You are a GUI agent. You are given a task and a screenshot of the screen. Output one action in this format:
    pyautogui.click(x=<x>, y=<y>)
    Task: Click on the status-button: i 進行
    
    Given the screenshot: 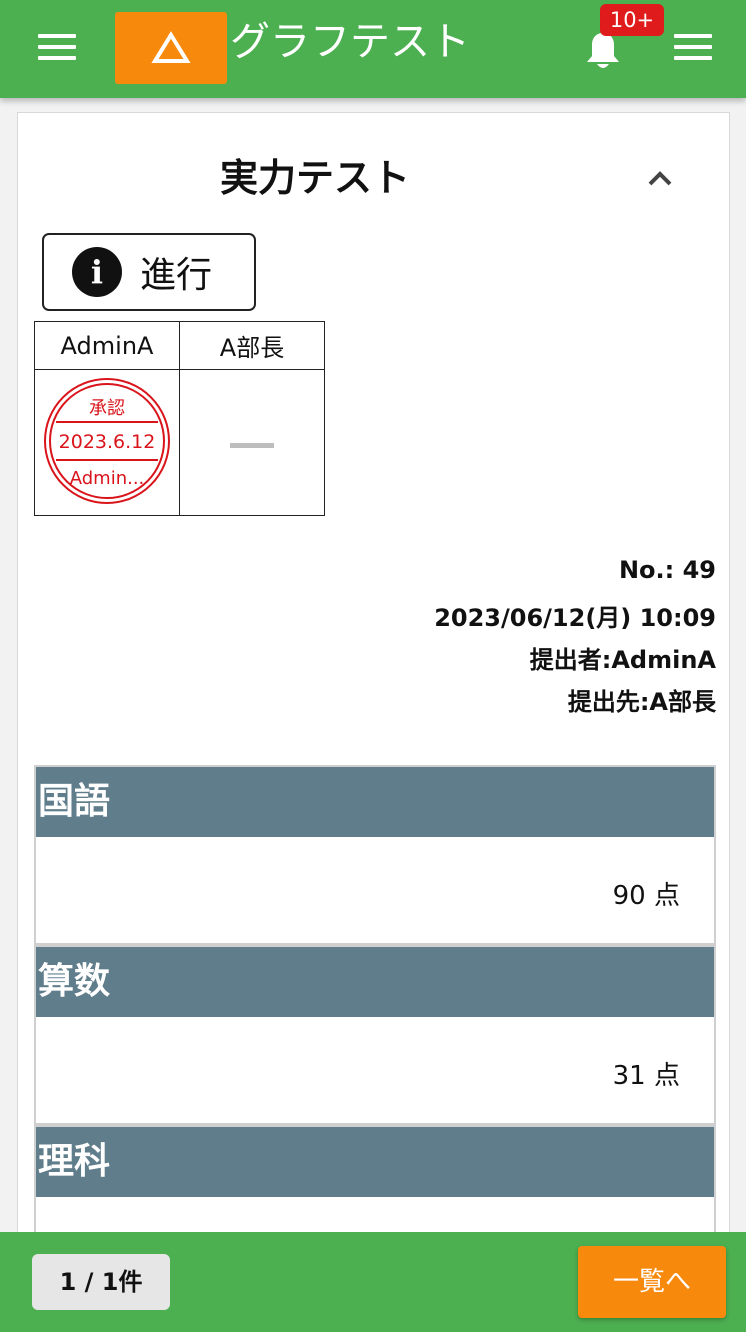 What is the action you would take?
    pyautogui.click(x=149, y=272)
    